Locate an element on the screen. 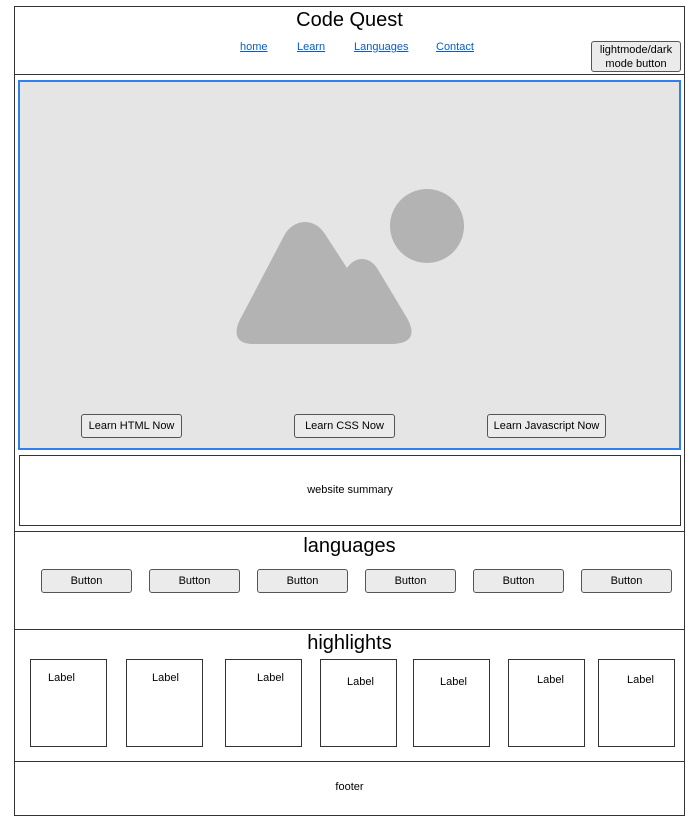  nav-link-contact: Contact is located at coordinates (455, 47).